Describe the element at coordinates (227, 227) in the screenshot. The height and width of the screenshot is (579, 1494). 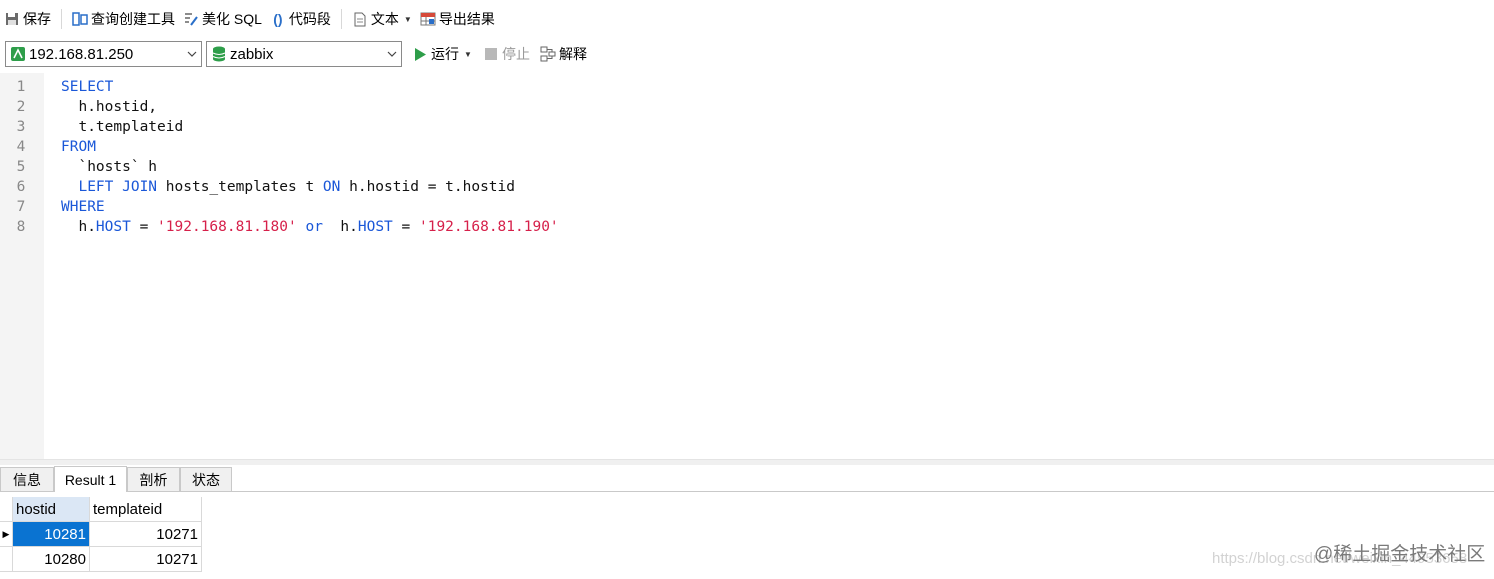
I see `sql-string: '192.168.81.180'` at that location.